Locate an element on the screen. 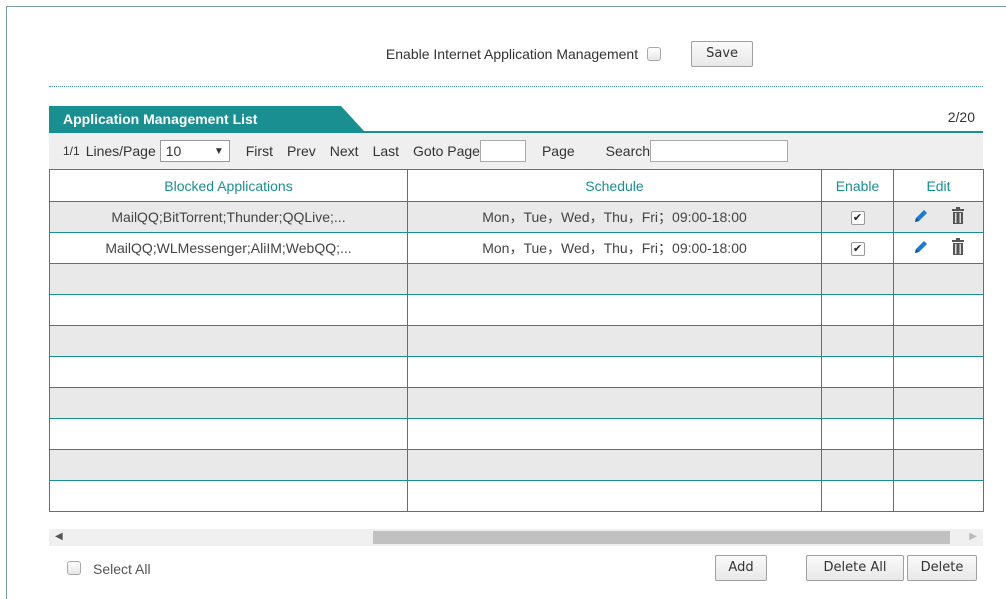 The width and height of the screenshot is (1006, 599). last-page-link: Last is located at coordinates (386, 151).